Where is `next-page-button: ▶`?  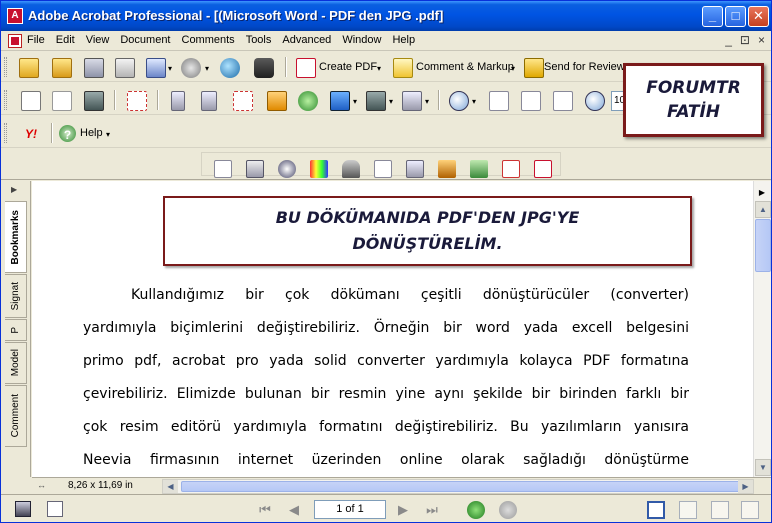 next-page-button: ▶ is located at coordinates (403, 510).